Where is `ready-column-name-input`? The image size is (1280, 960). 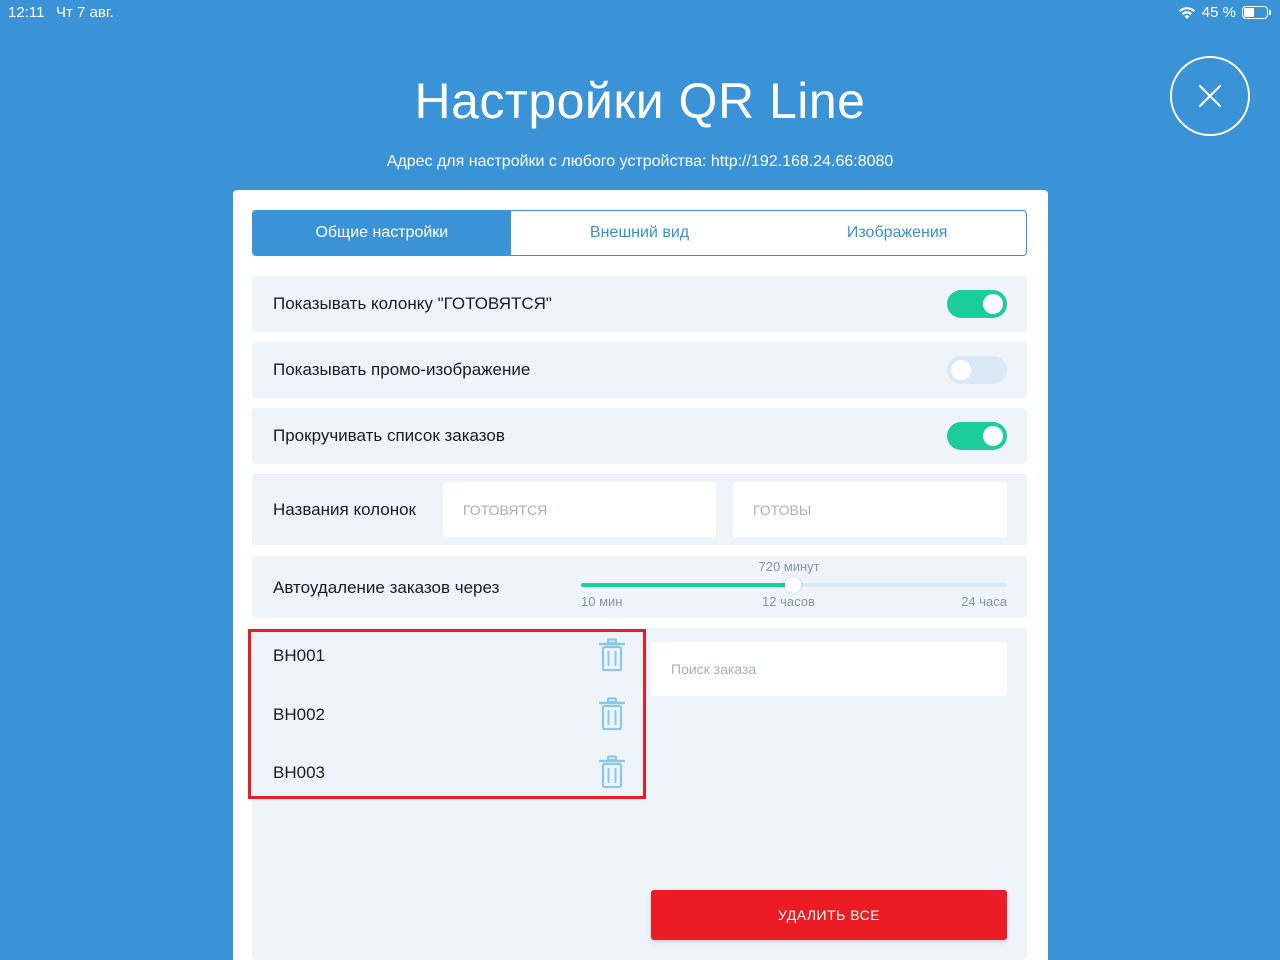
ready-column-name-input is located at coordinates (870, 509).